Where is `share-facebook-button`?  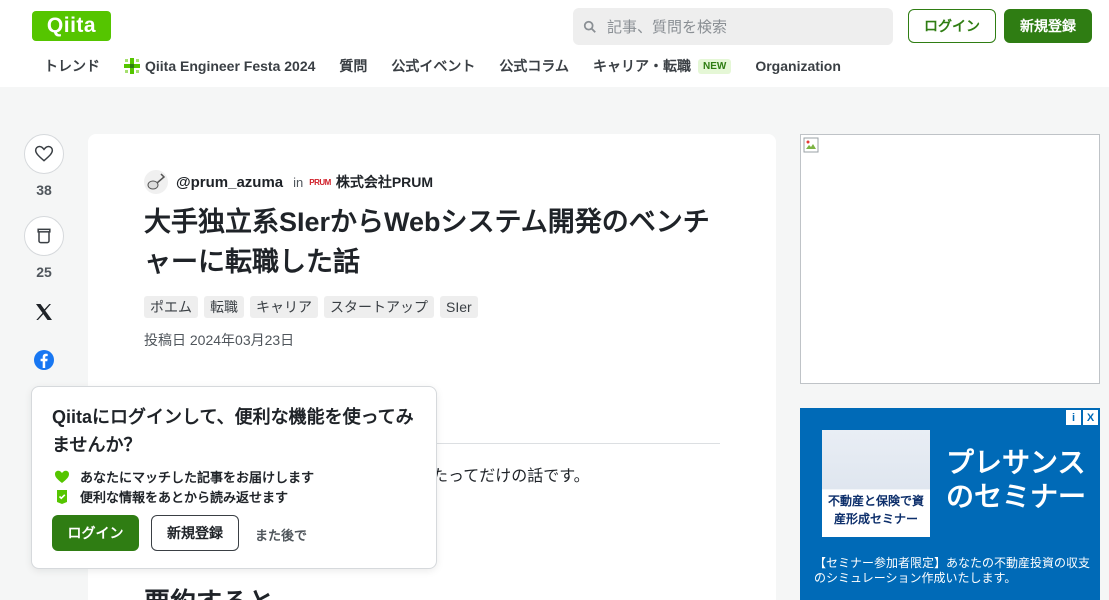
share-facebook-button is located at coordinates (44, 360).